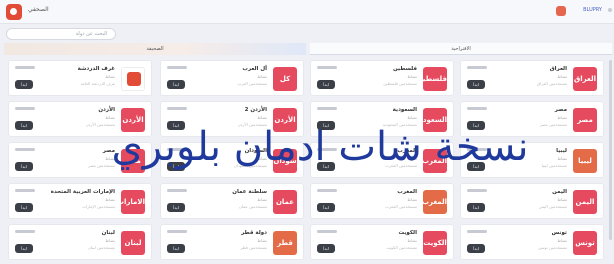 This screenshot has height=264, width=614. Describe the element at coordinates (382, 242) in the screenshot. I see `list-item: الكويت الكويت نشاط مستخدمين الكويت ابدأ` at that location.